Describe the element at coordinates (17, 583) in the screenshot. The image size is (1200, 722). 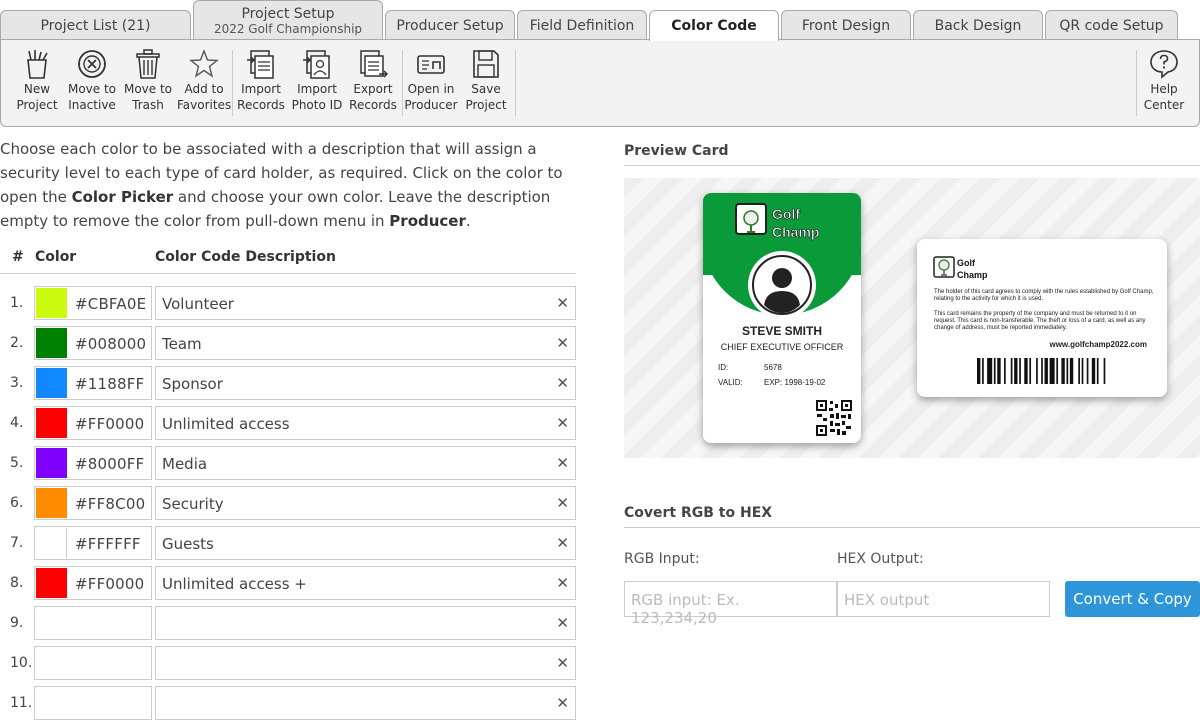
I see `row-number: 8.` at that location.